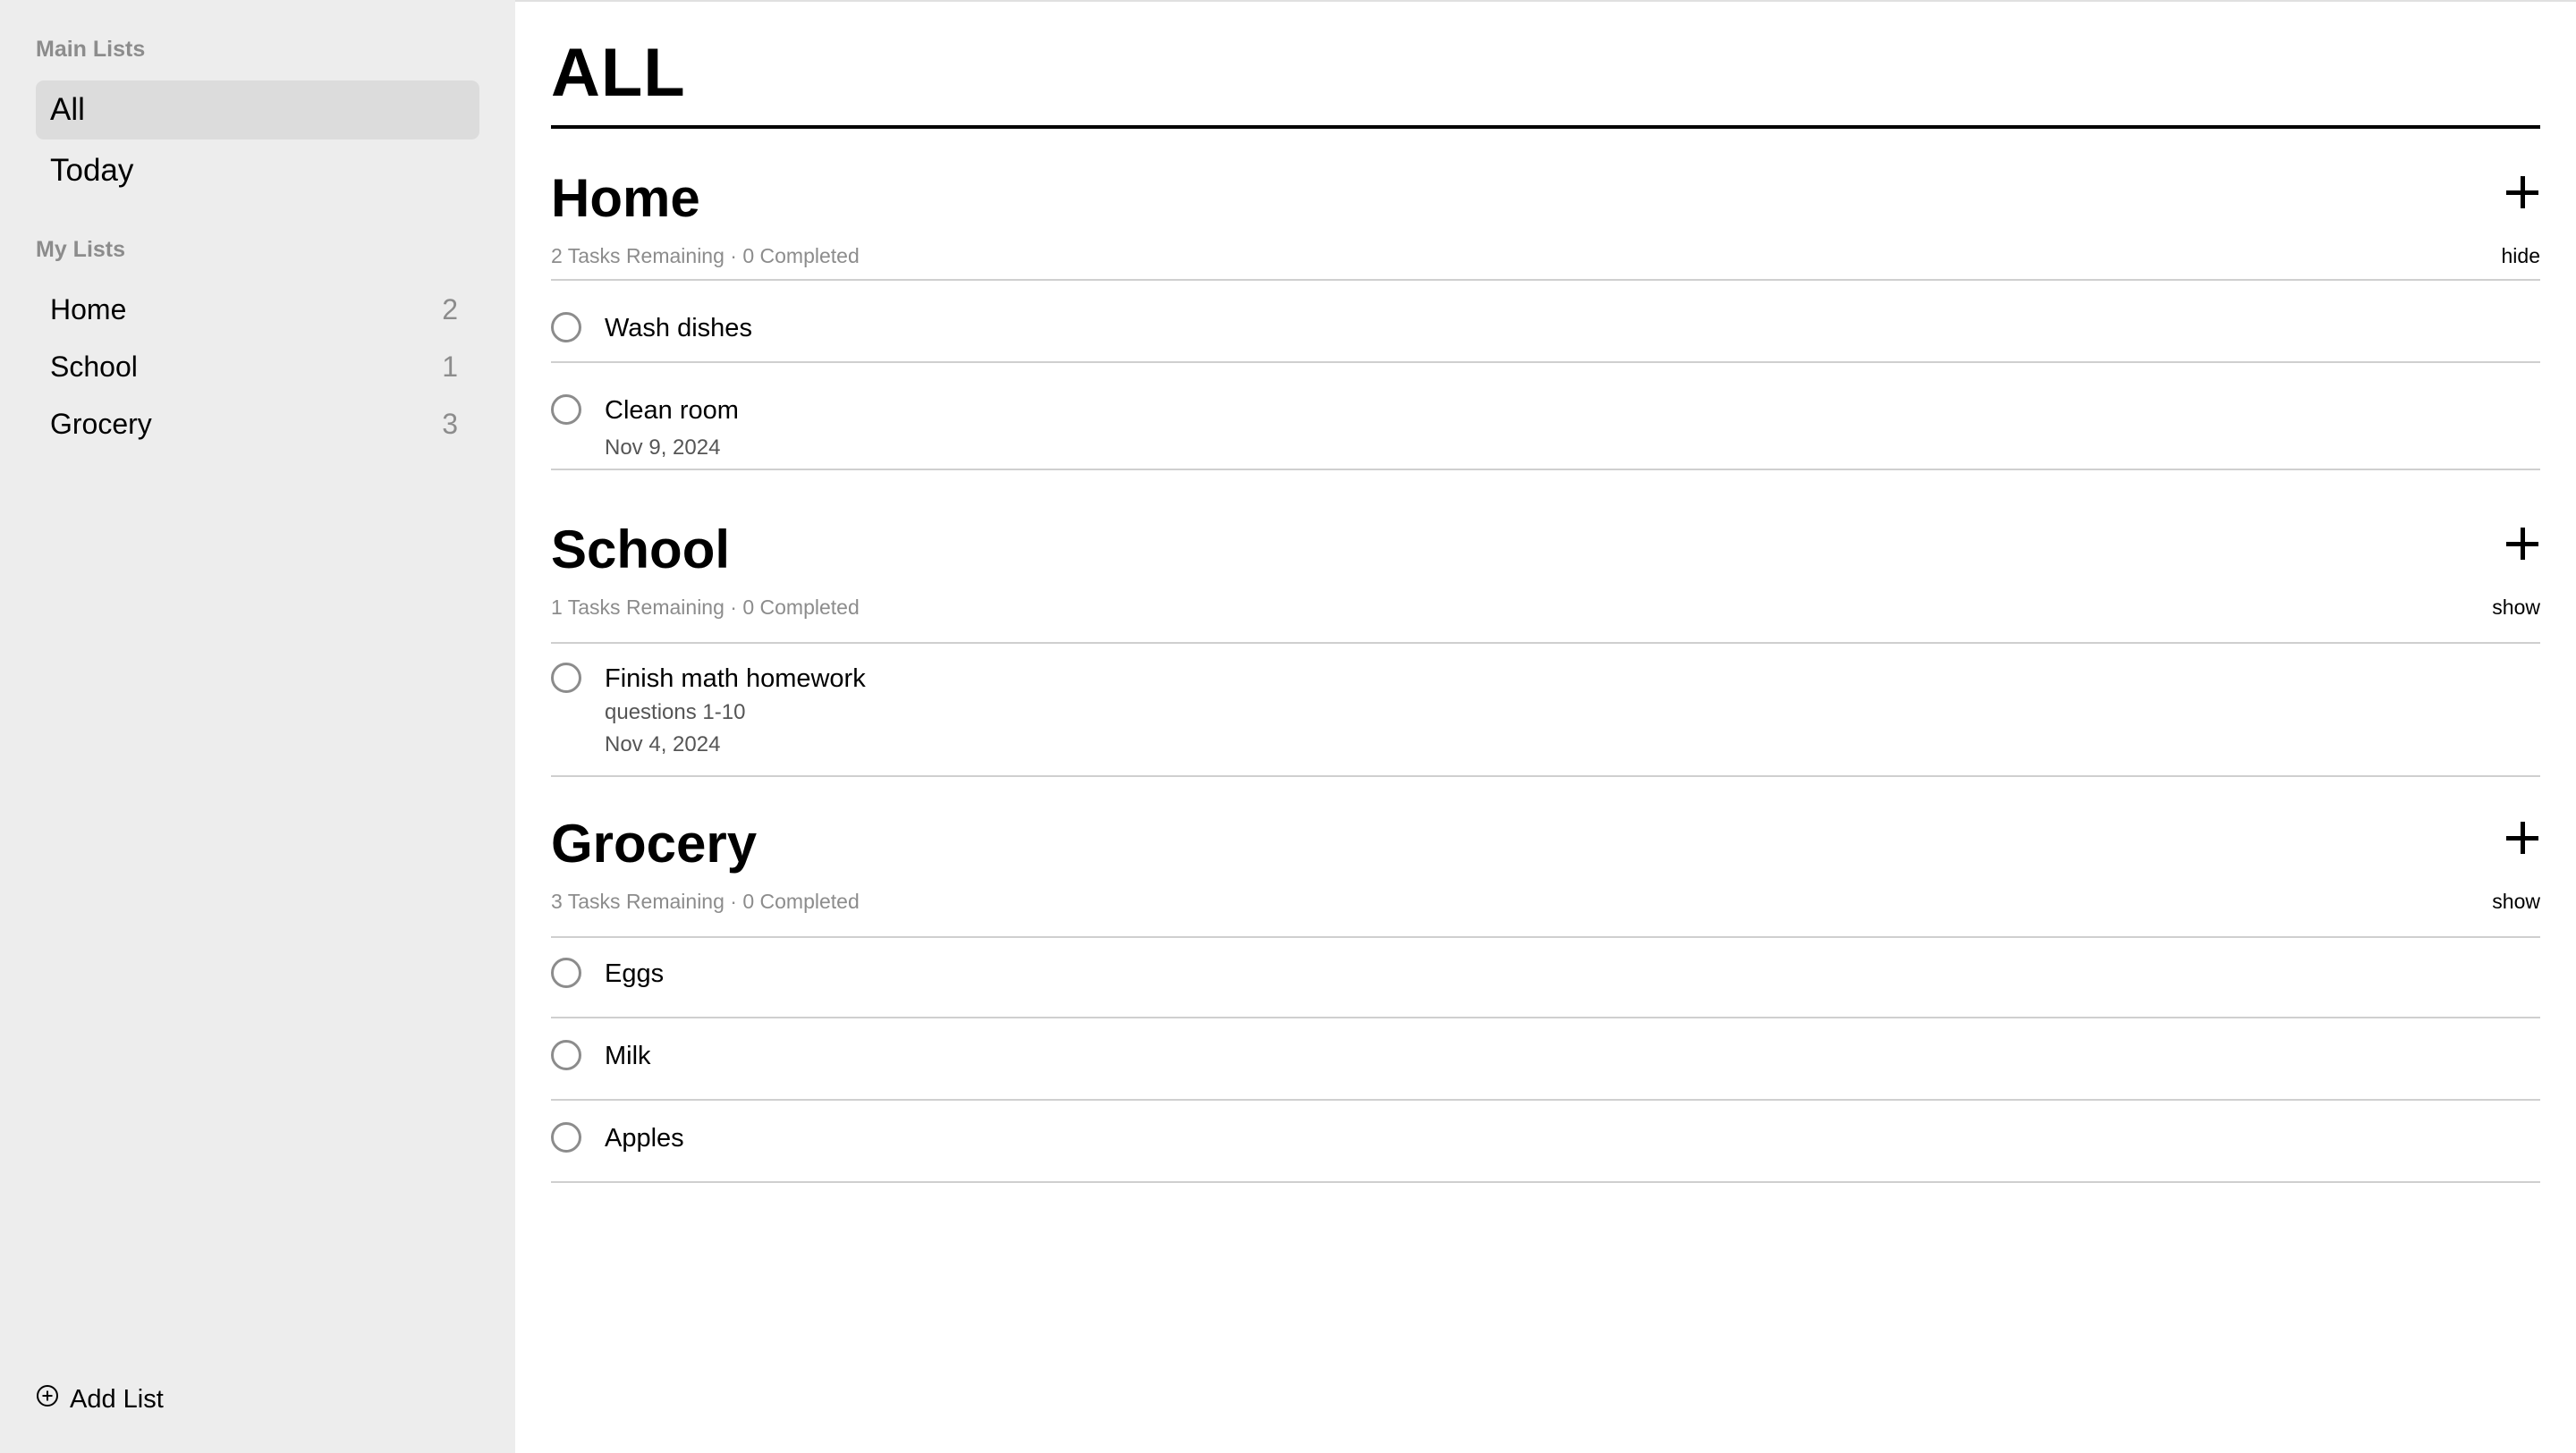 This screenshot has height=1453, width=2576. What do you see at coordinates (91, 49) in the screenshot?
I see `main-lists-heading: Main Lists` at bounding box center [91, 49].